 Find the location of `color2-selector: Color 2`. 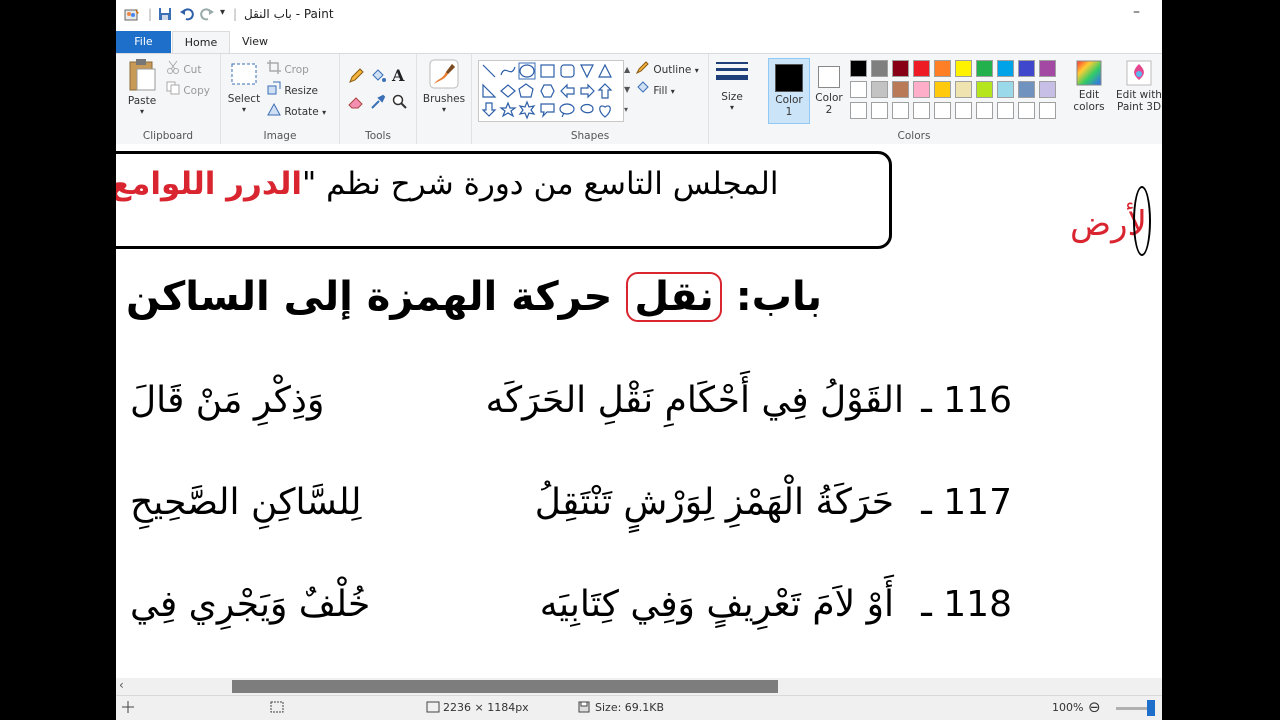

color2-selector: Color 2 is located at coordinates (829, 90).